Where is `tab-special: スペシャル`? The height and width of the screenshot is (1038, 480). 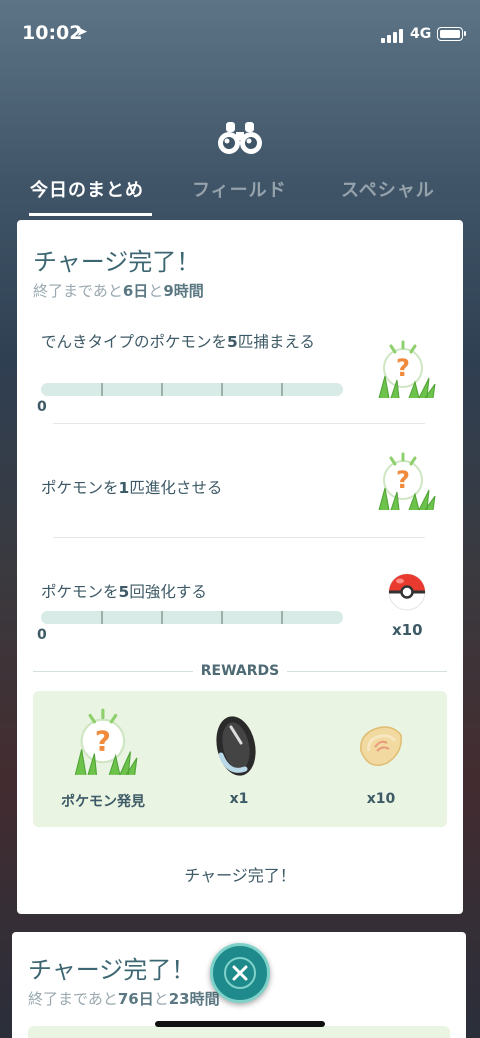 tab-special: スペシャル is located at coordinates (388, 189).